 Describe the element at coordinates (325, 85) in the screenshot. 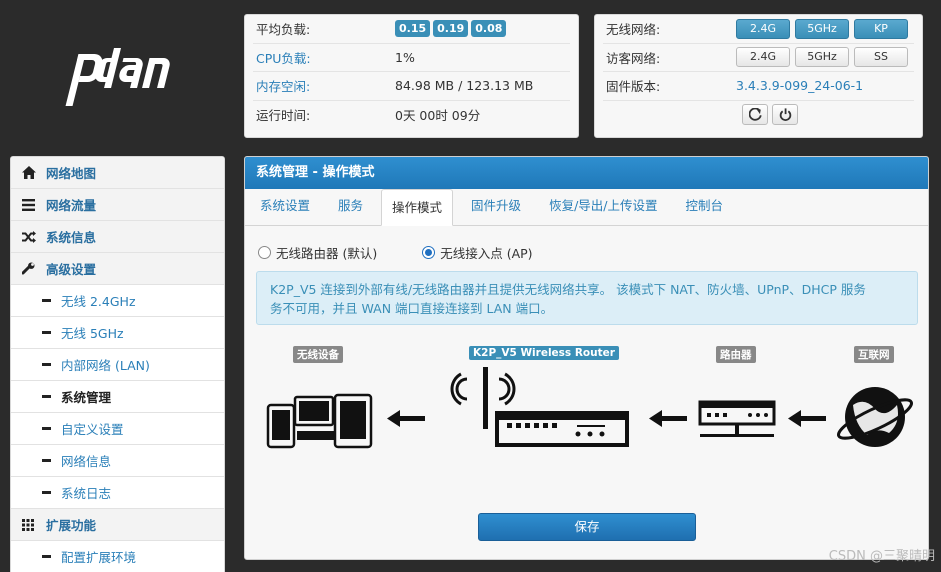

I see `memory-free-link: 内存空闲:` at that location.